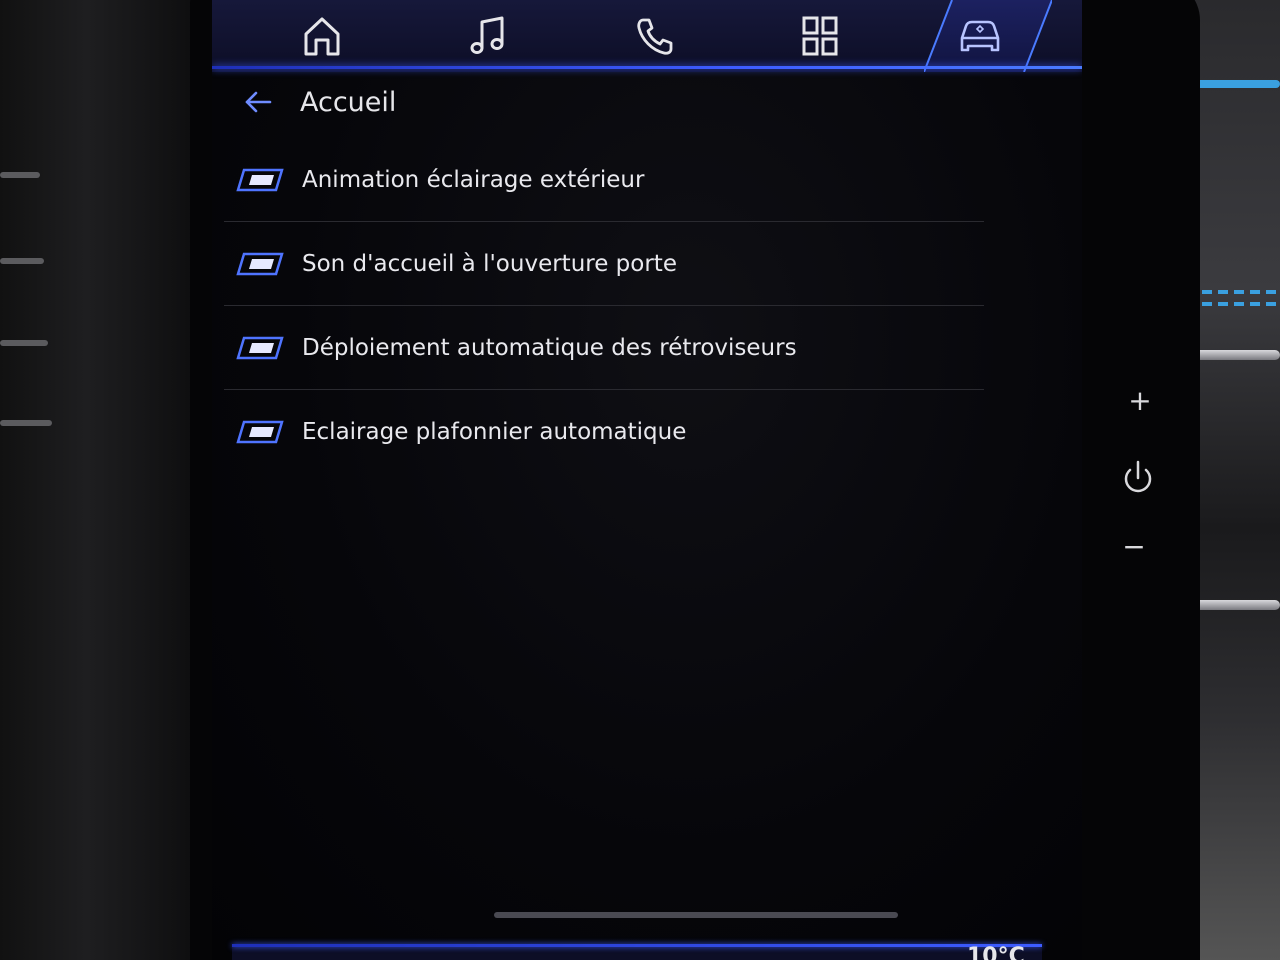 The width and height of the screenshot is (1280, 960). Describe the element at coordinates (494, 431) in the screenshot. I see `menu-item-label: Eclairage plafonnier automatique` at that location.